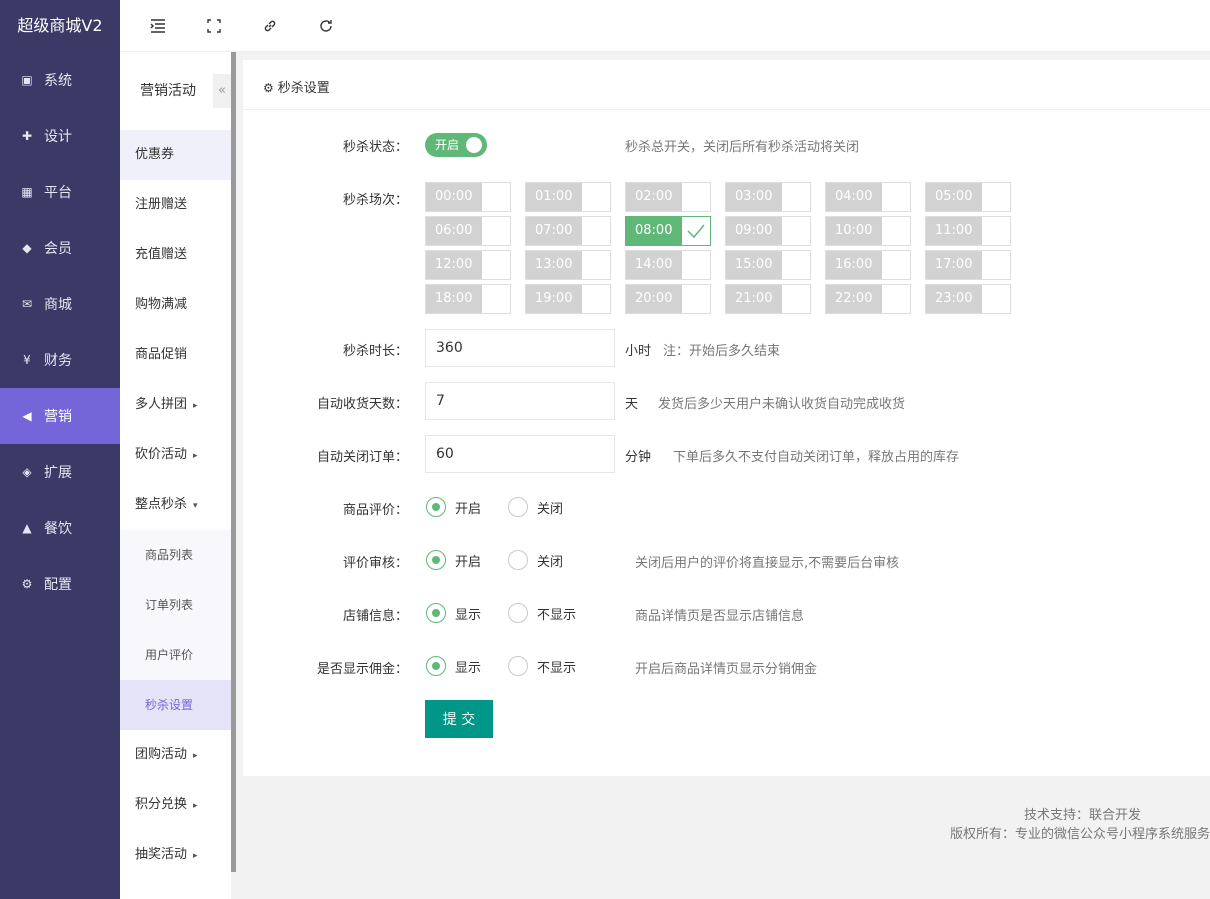 The image size is (1210, 899). I want to click on commission-off-label: 不显示, so click(557, 668).